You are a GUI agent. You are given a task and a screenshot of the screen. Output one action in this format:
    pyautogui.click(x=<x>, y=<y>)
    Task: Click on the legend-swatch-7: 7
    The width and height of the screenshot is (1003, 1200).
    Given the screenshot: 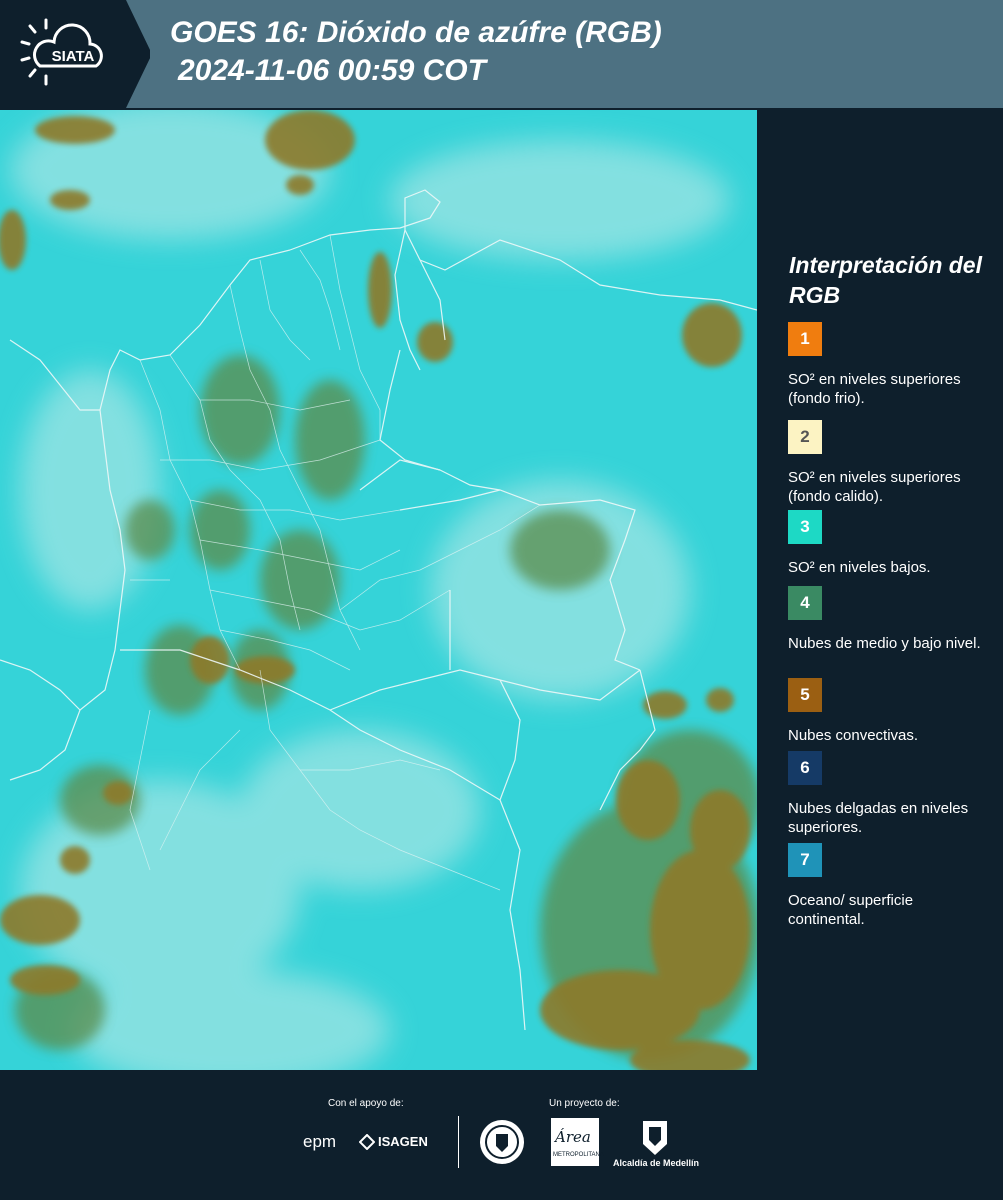 What is the action you would take?
    pyautogui.click(x=805, y=860)
    